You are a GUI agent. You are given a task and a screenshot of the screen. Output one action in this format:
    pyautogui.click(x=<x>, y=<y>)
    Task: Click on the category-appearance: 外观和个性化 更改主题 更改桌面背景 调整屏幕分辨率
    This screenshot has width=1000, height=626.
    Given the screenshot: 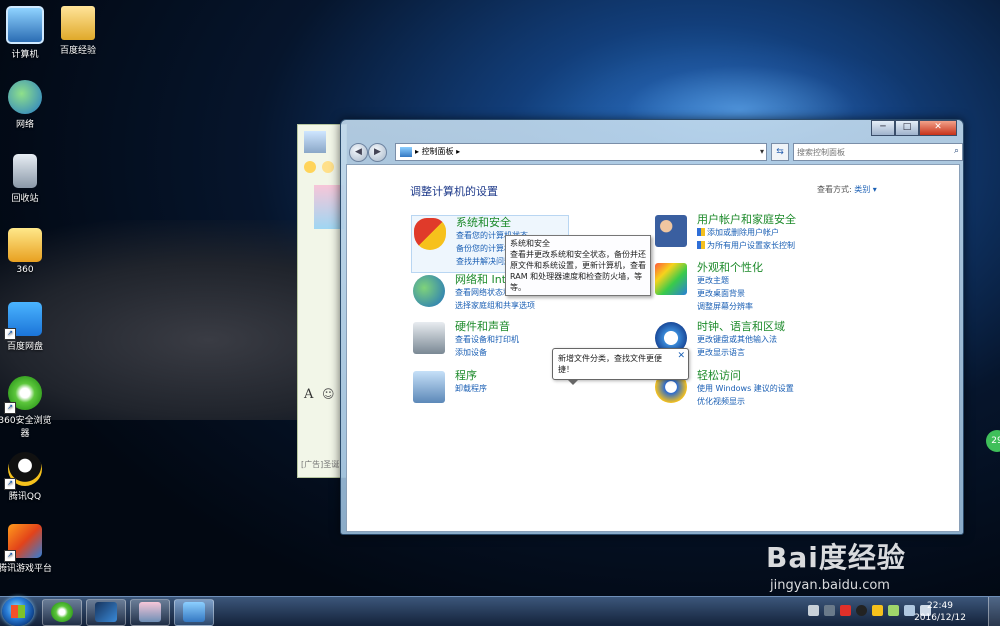 What is the action you would take?
    pyautogui.click(x=709, y=287)
    